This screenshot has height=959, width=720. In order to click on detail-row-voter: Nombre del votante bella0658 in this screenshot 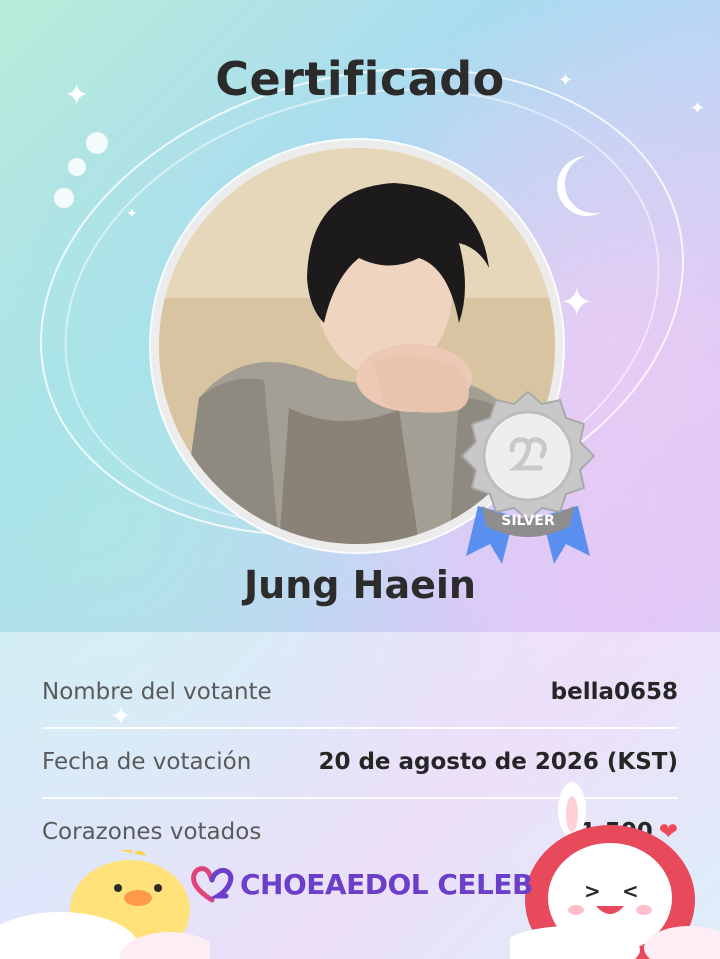, I will do `click(360, 692)`.